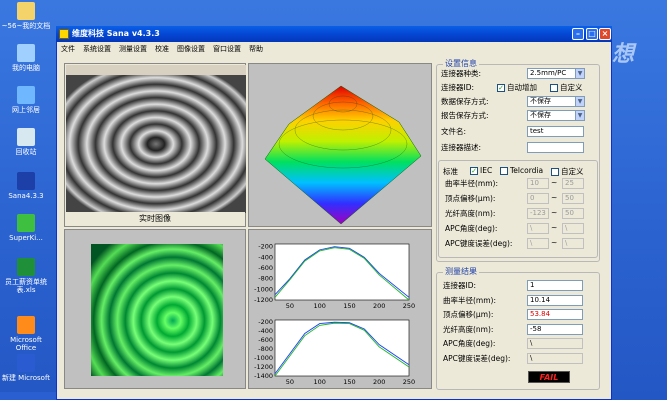 Image resolution: width=667 pixels, height=400 pixels. I want to click on desktop-icon: ~56~我的文档, so click(26, 16).